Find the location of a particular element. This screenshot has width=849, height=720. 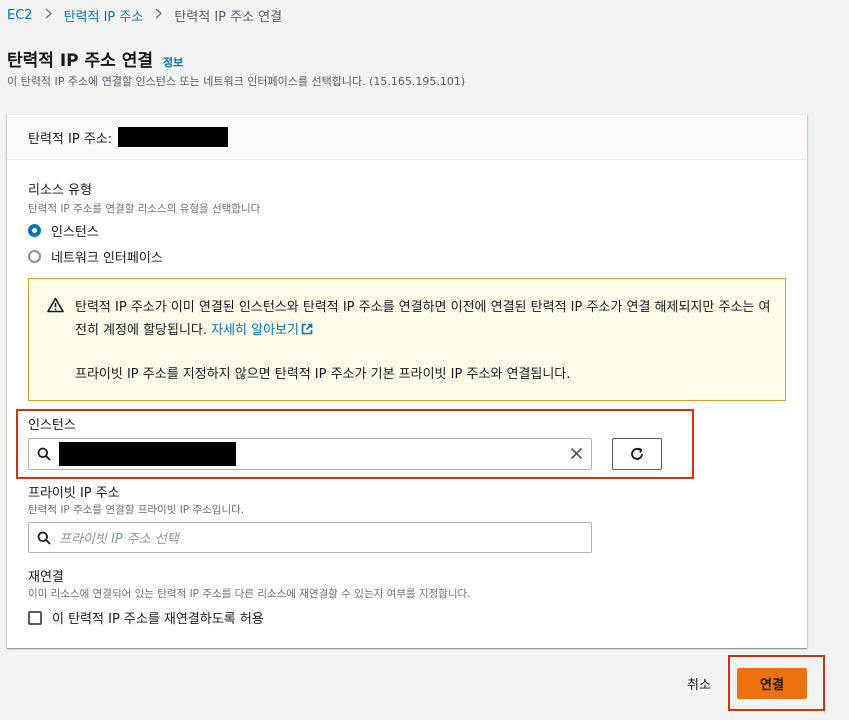

breadcrumb-current: 탄력적 IP 주소 연결 is located at coordinates (228, 17).